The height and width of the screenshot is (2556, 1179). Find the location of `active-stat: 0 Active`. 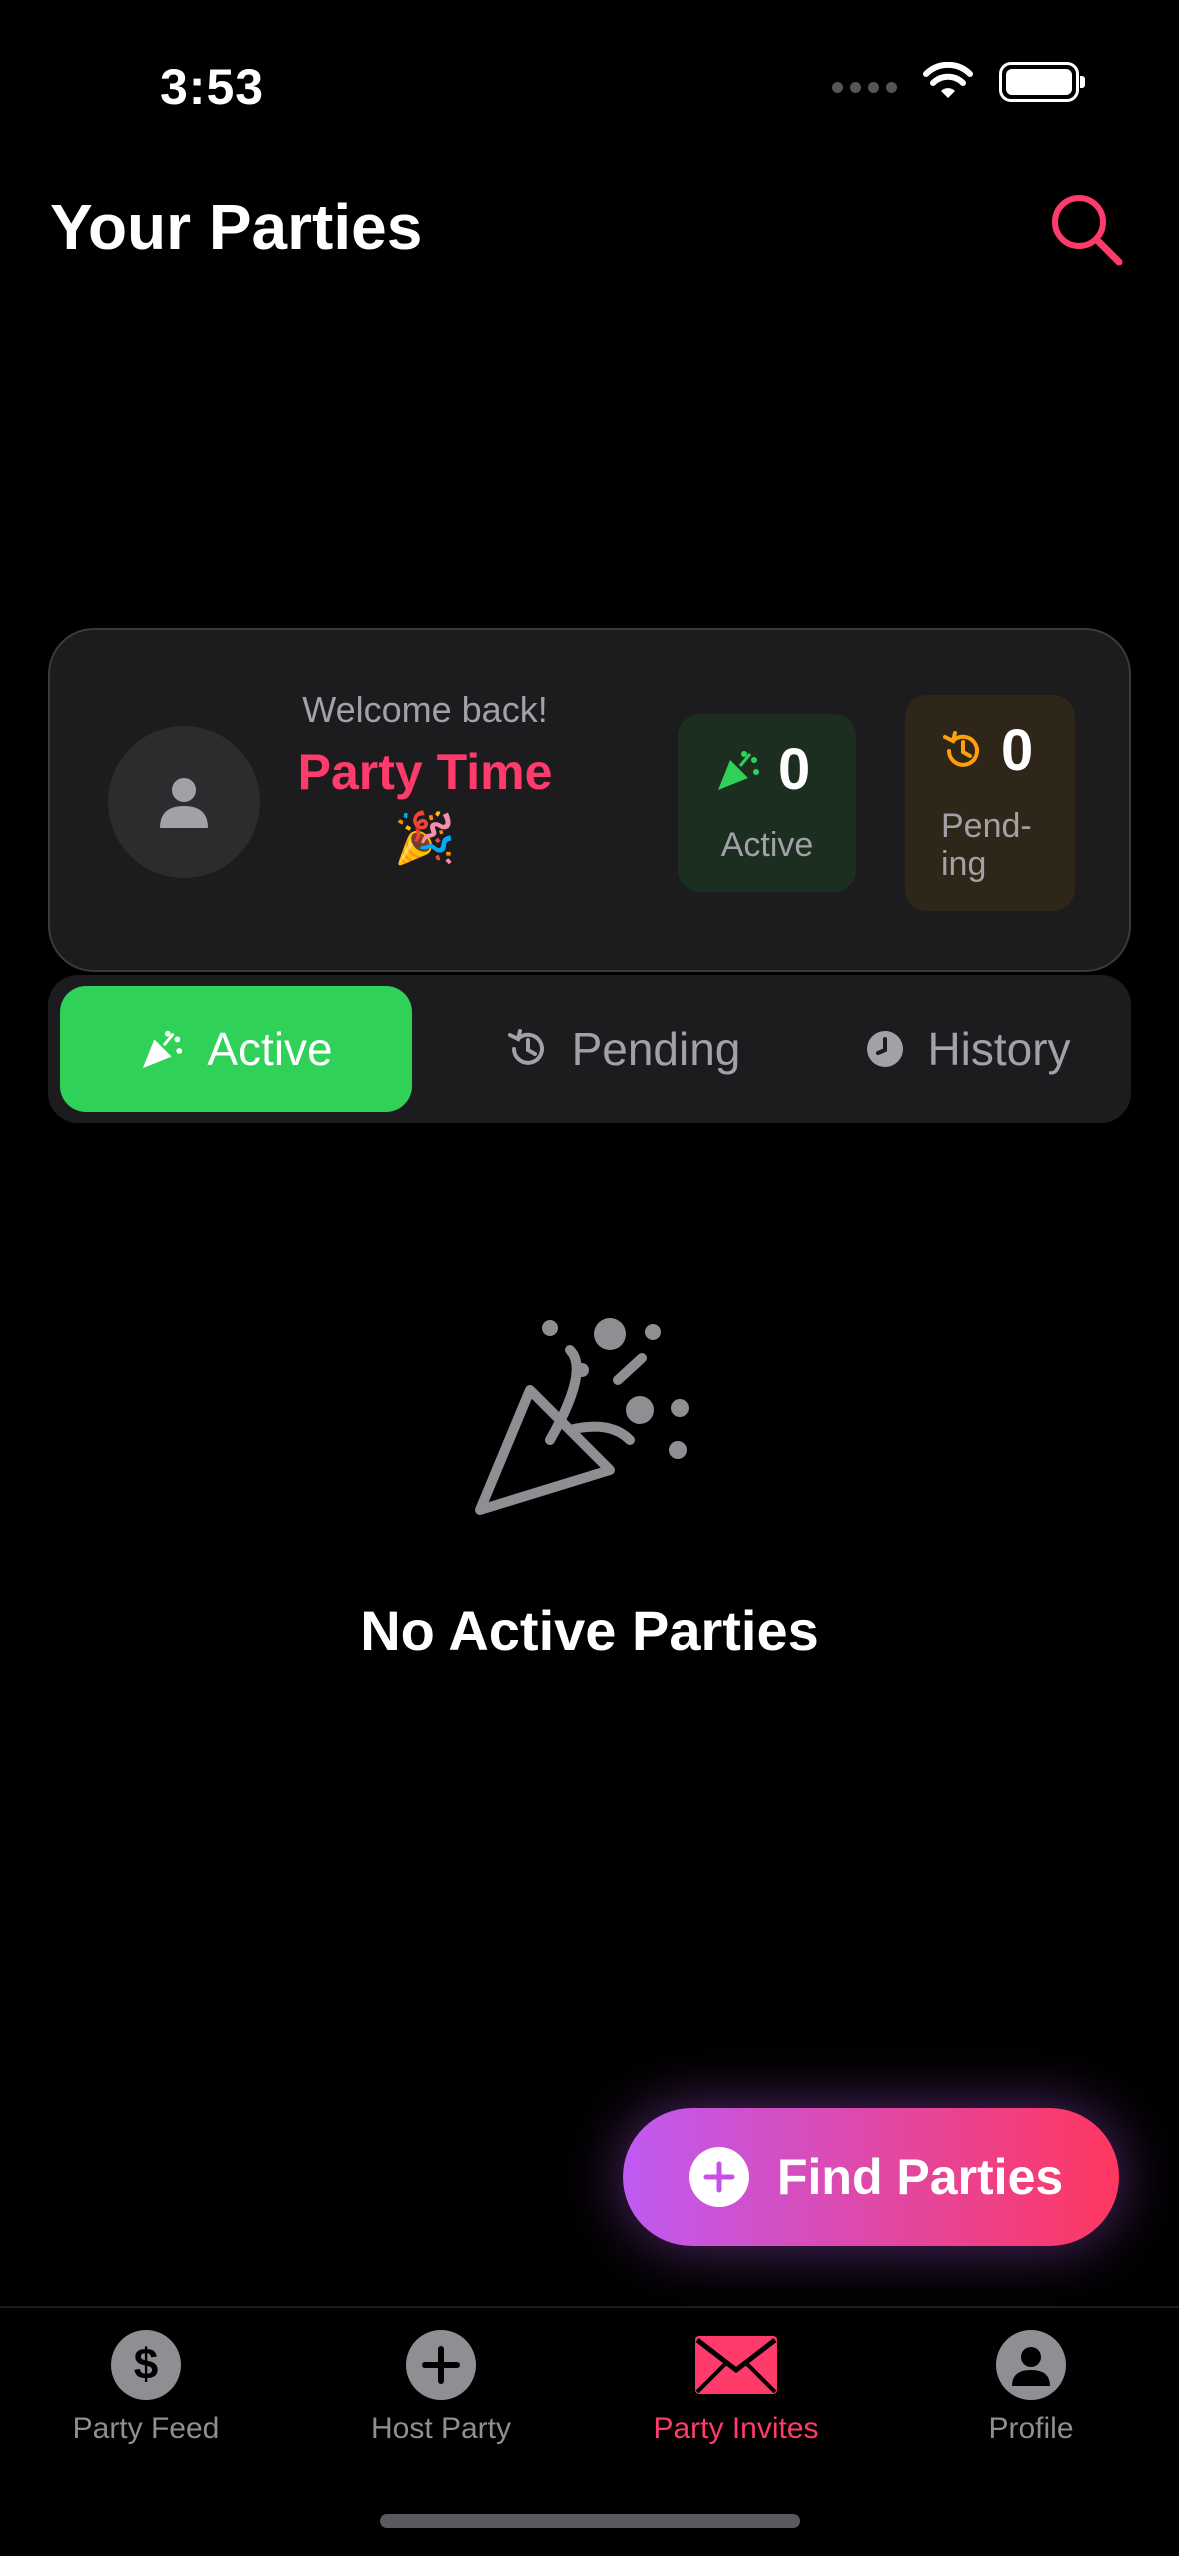

active-stat: 0 Active is located at coordinates (767, 803).